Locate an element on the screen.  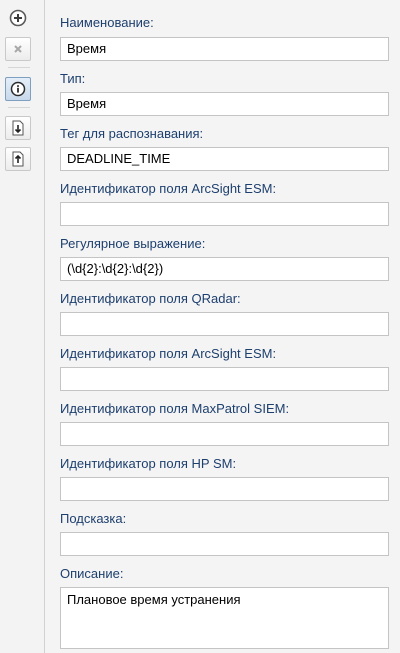
import-icon is located at coordinates (18, 128).